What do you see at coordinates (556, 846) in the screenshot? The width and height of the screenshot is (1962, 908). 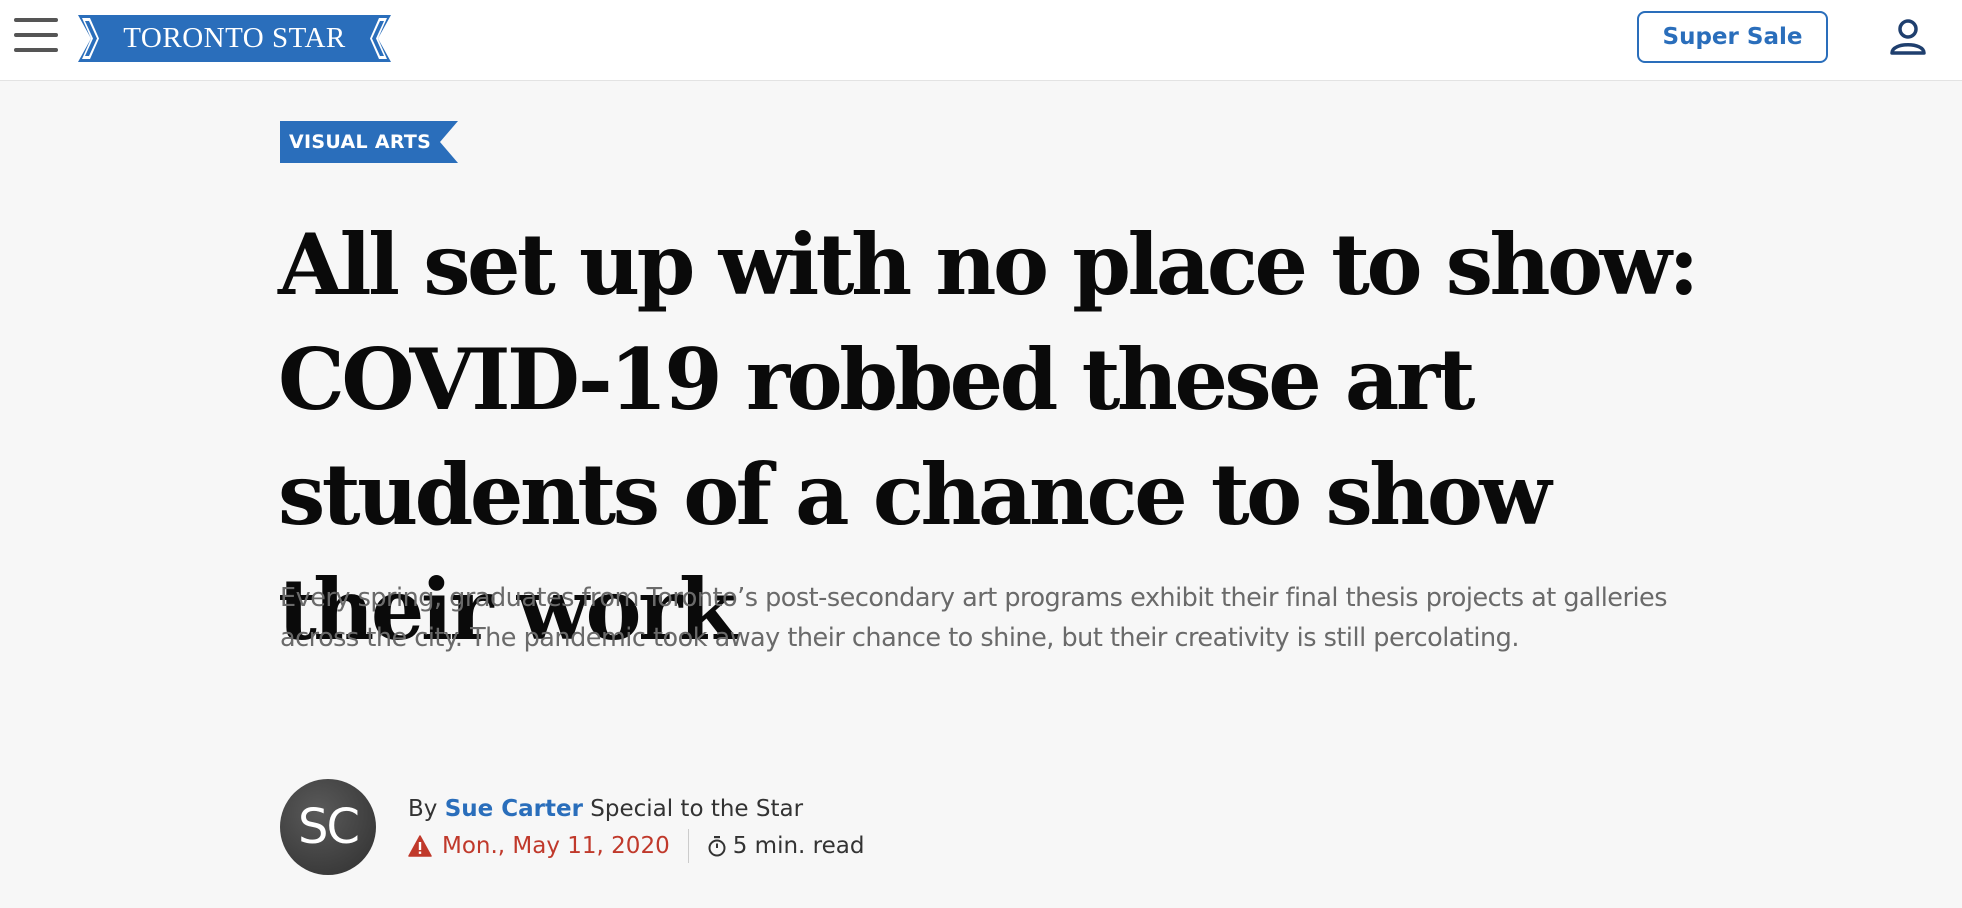 I see `publish-date: Mon., May 11, 2020` at bounding box center [556, 846].